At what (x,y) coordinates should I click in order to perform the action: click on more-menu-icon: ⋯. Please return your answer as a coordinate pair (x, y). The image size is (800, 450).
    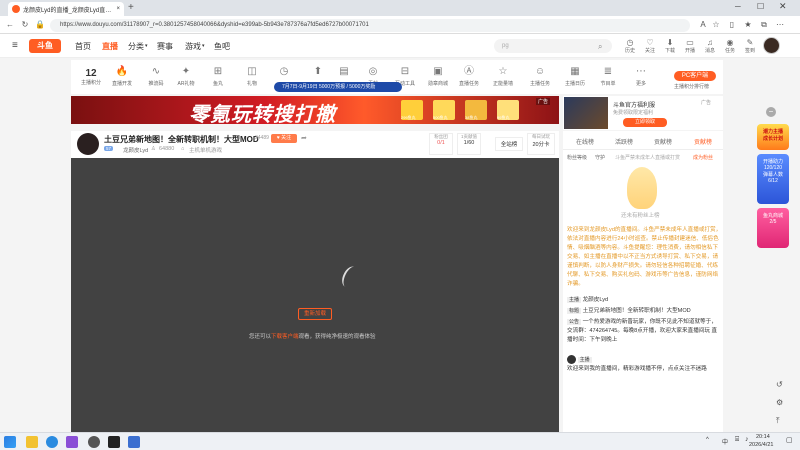
    Looking at the image, I should click on (780, 25).